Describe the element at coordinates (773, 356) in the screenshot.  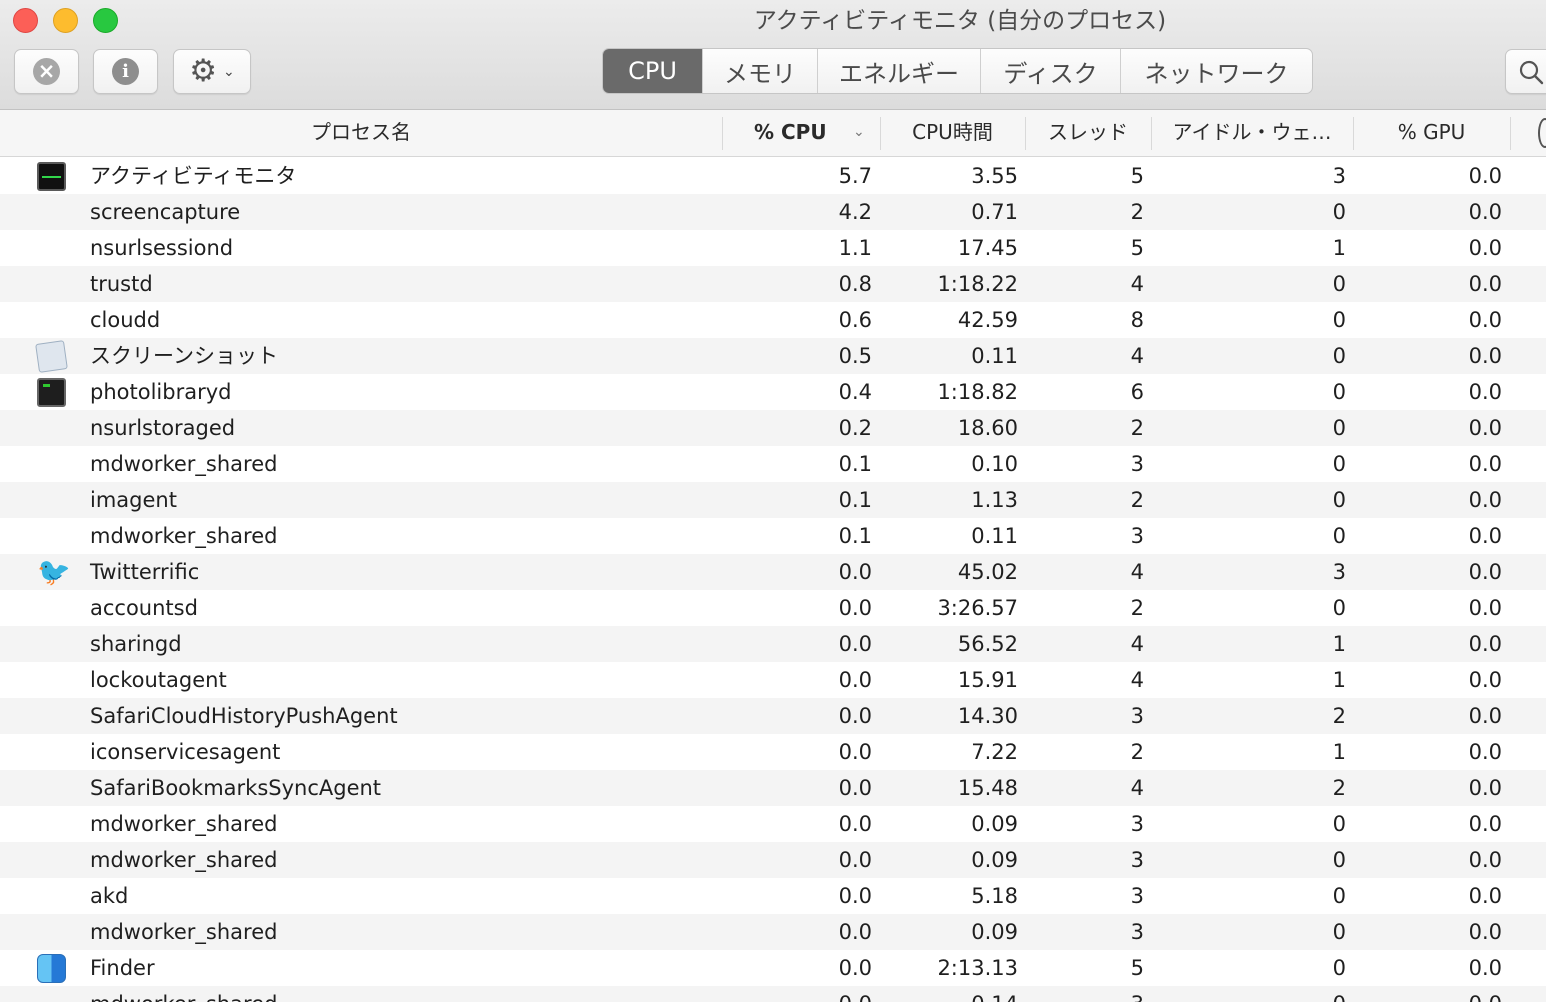
I see `table-row: スクリーンショット 0.5 0.11 4 0 0.0` at that location.